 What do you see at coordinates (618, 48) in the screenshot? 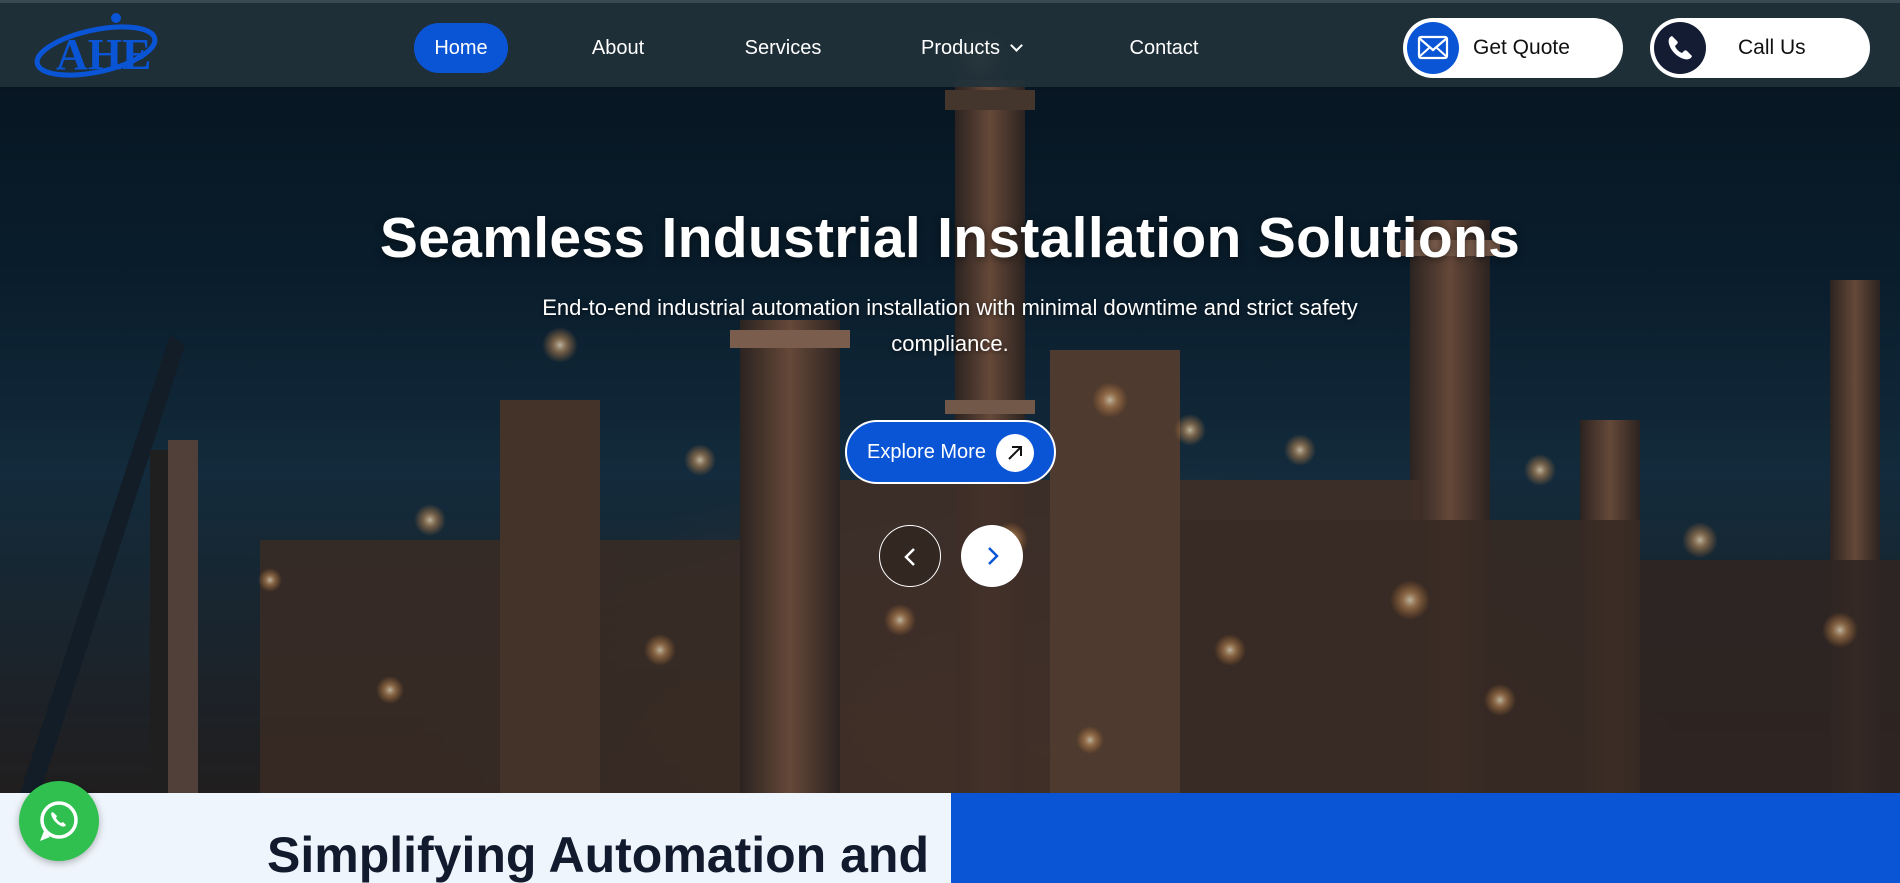
I see `nav-about: About` at bounding box center [618, 48].